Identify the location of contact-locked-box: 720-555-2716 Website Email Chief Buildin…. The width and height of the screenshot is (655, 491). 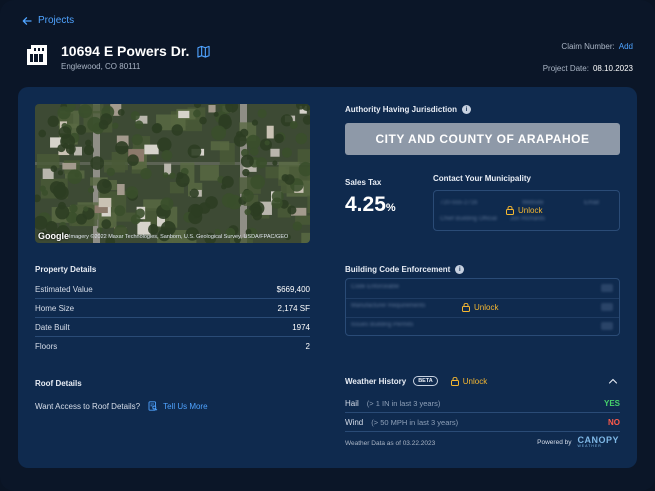
(526, 210).